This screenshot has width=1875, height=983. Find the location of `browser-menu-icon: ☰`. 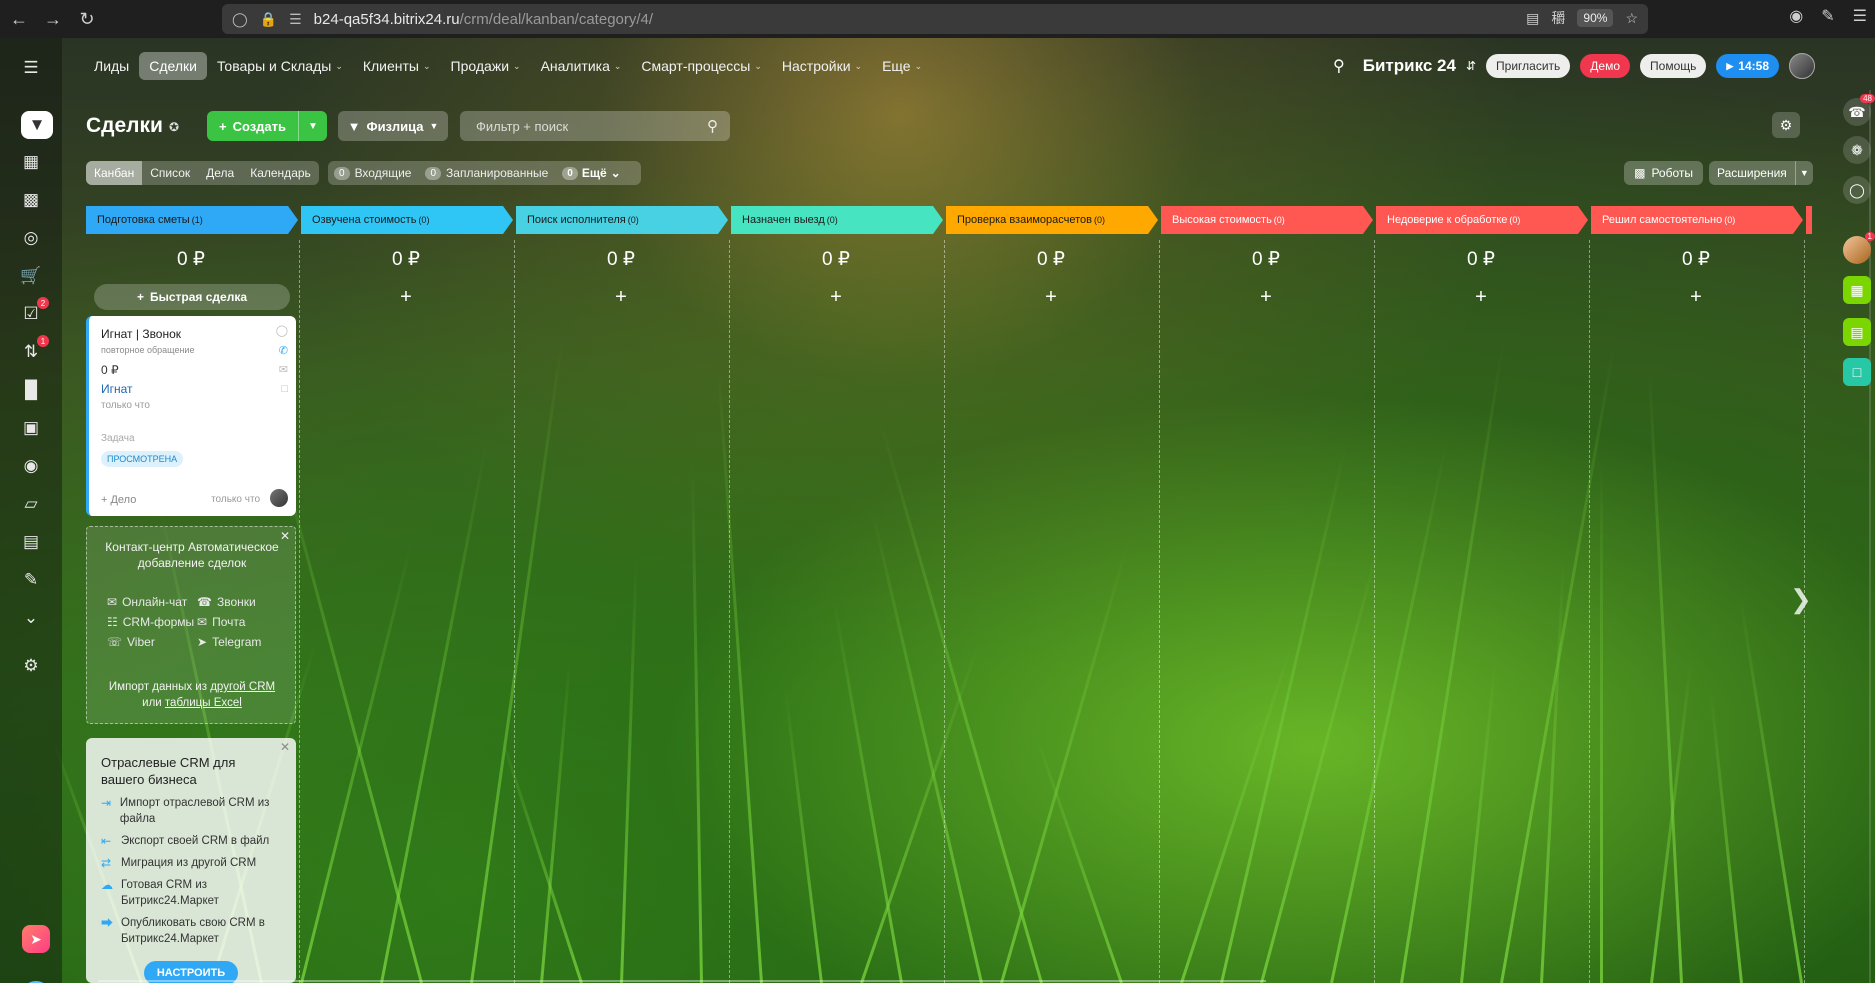

browser-menu-icon: ☰ is located at coordinates (1860, 16).